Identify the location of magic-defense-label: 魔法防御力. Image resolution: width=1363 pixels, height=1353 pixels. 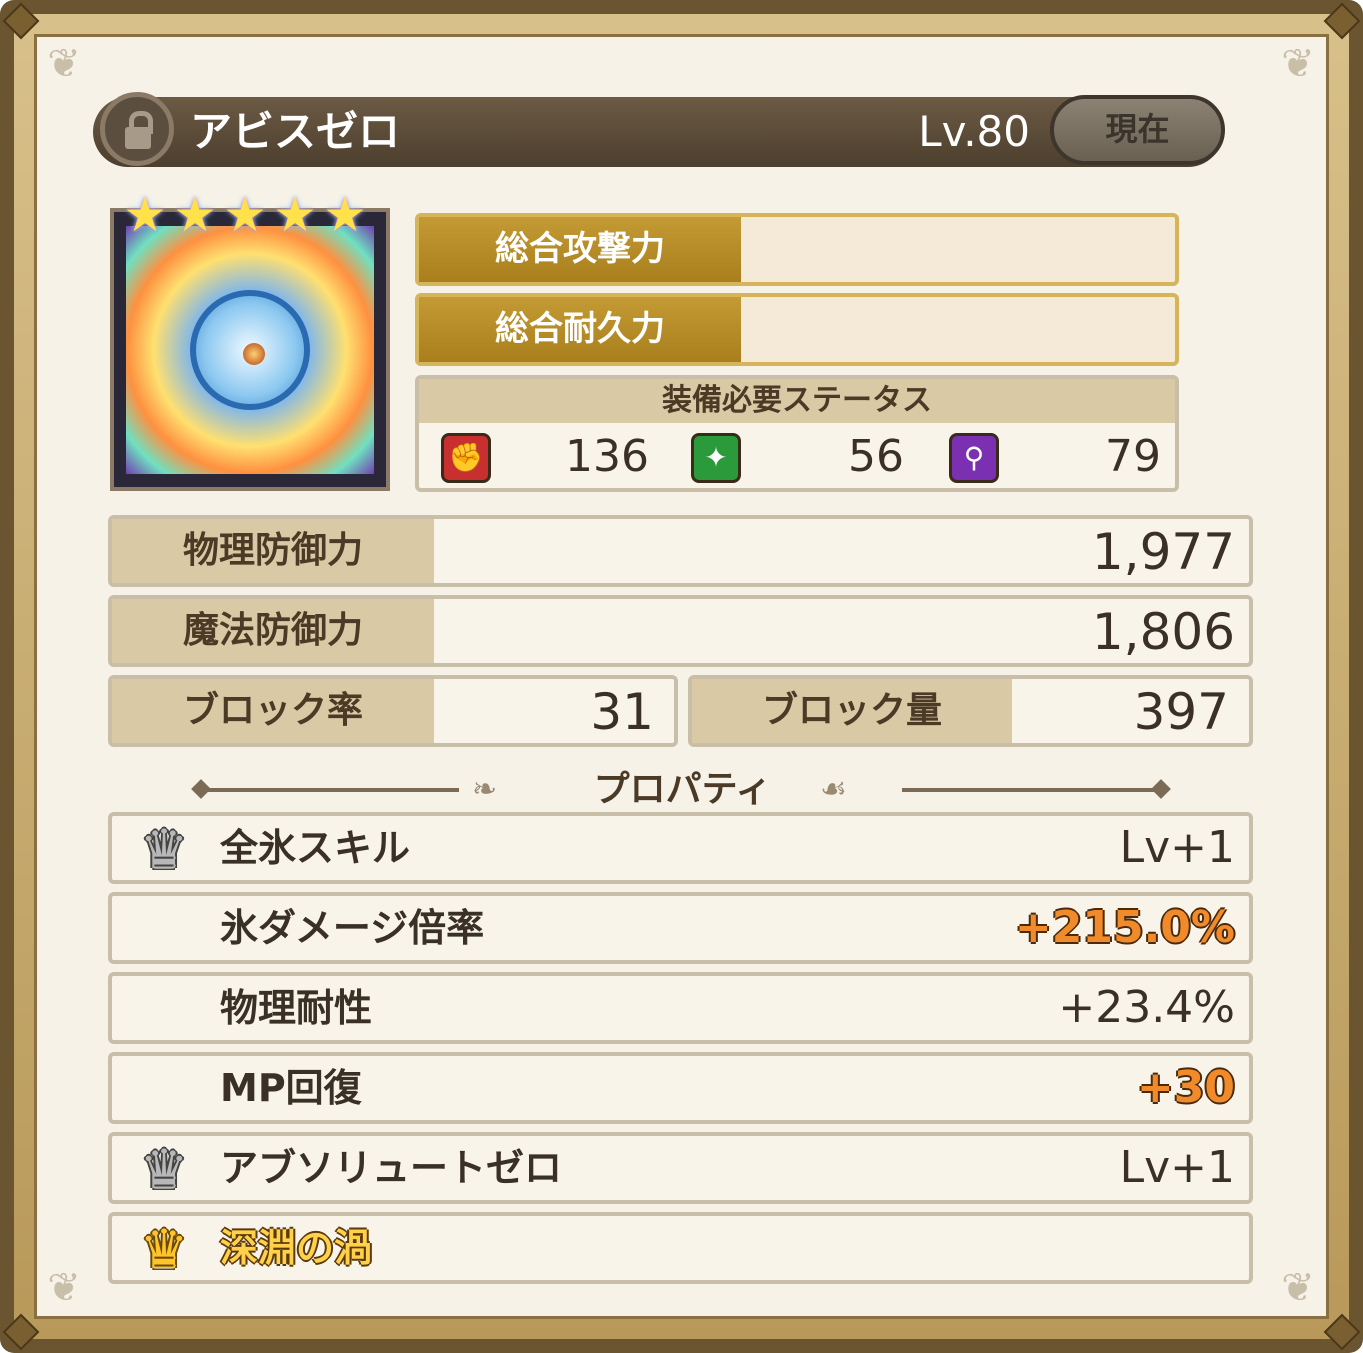
(273, 631).